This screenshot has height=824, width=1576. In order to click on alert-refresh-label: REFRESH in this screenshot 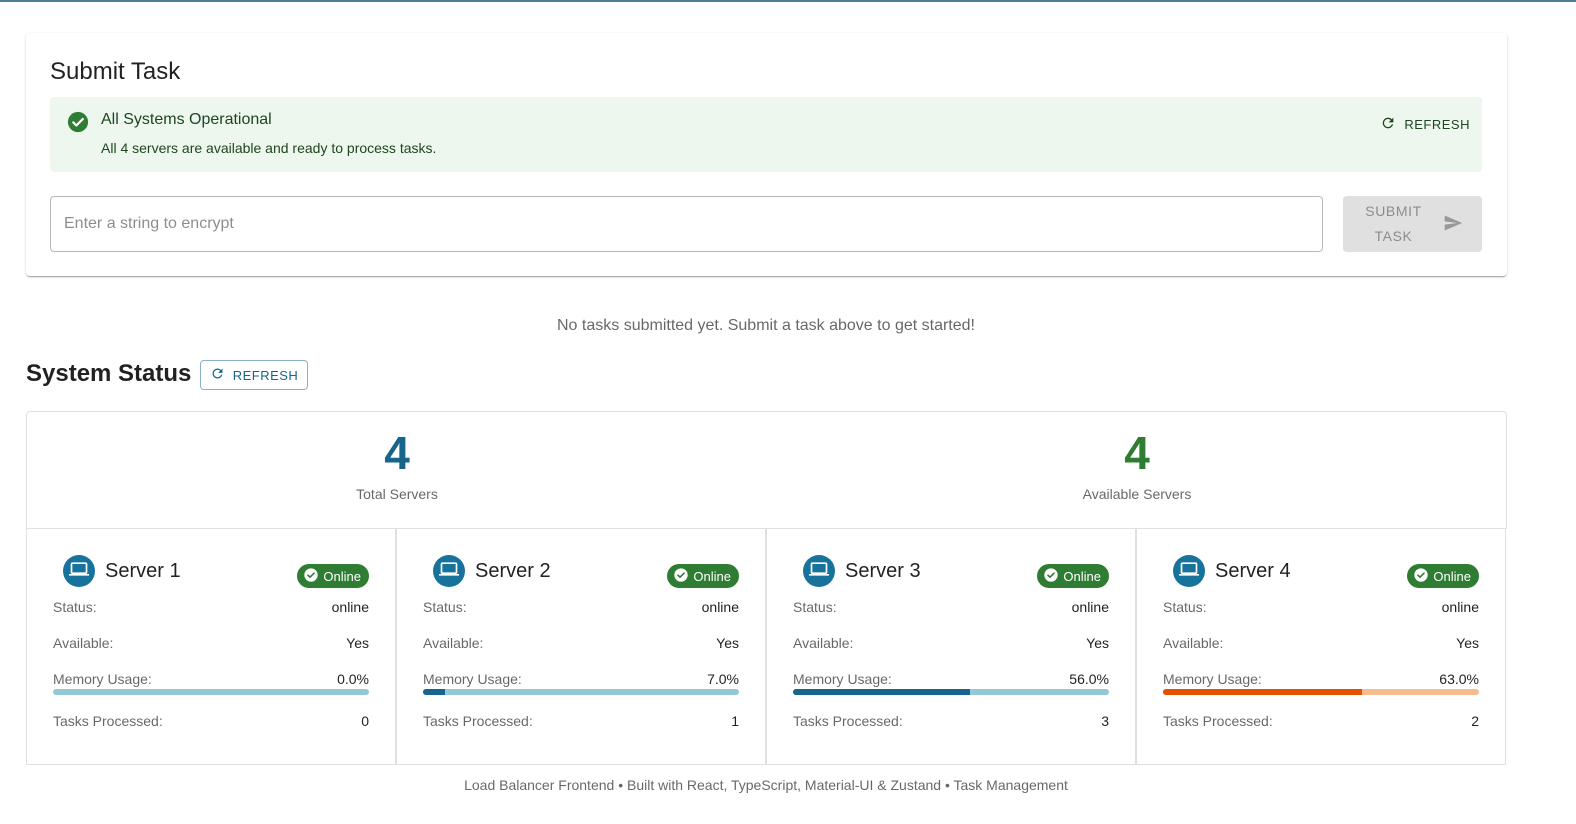, I will do `click(1437, 124)`.